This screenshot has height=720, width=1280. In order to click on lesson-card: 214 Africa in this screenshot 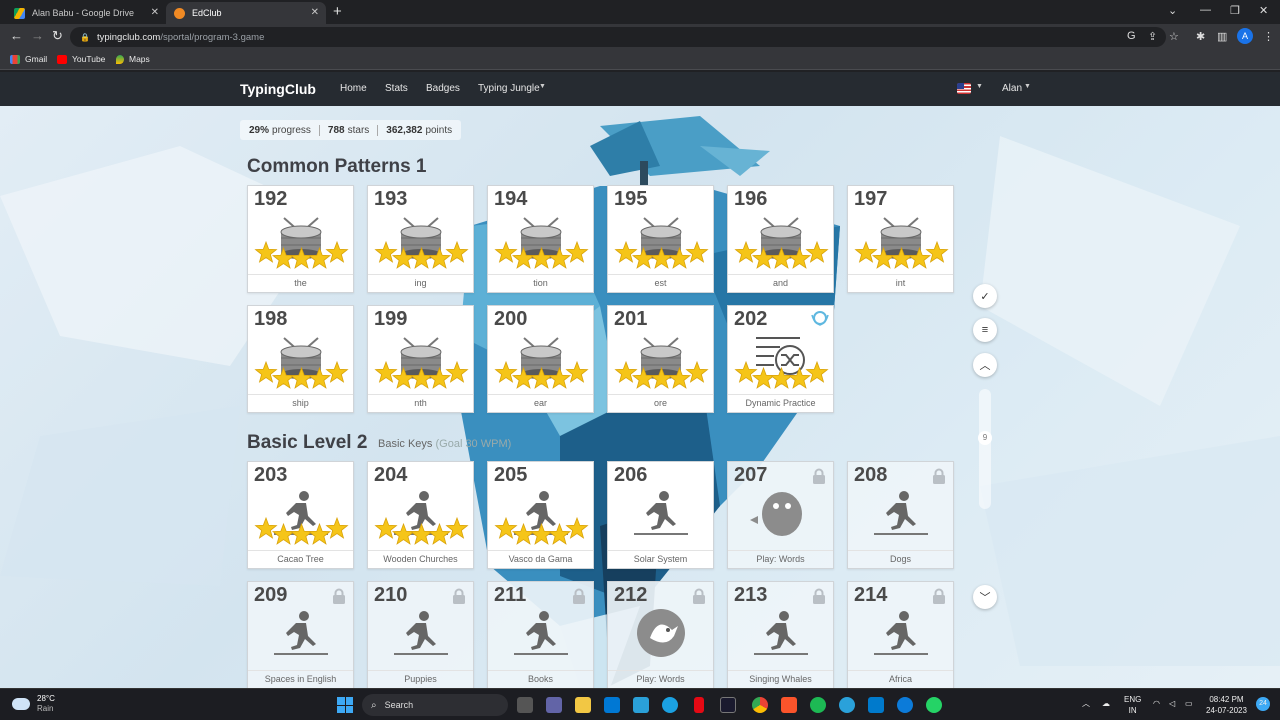, I will do `click(900, 634)`.